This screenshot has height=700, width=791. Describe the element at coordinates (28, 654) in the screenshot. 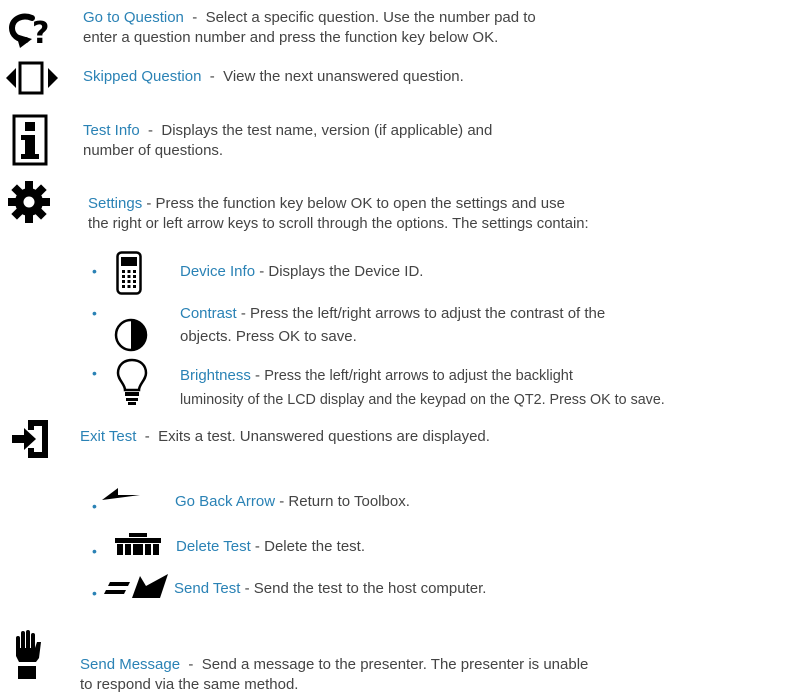

I see `raised-hand-icon` at that location.